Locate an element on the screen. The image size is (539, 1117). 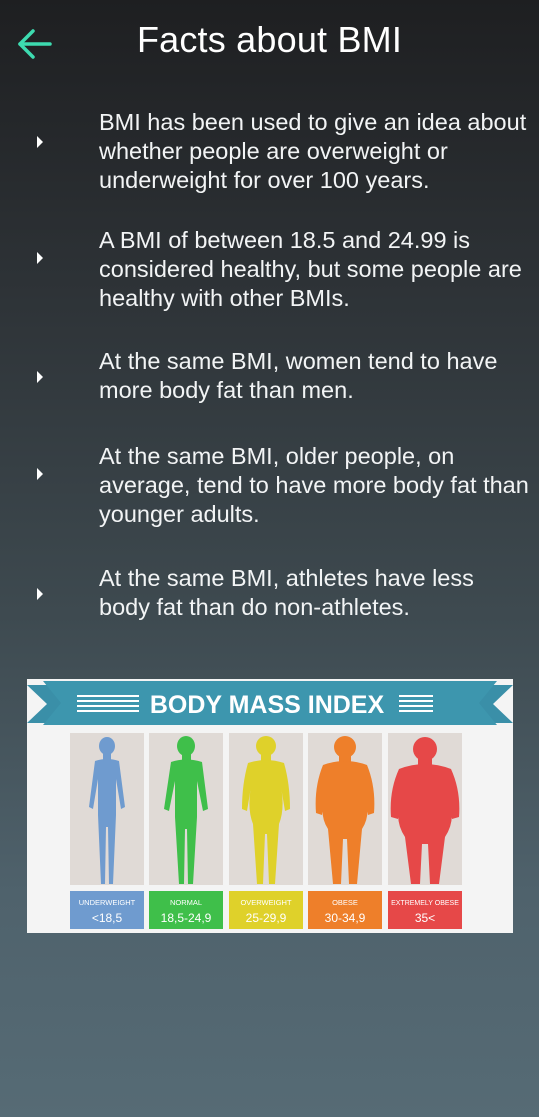
category-obese: OBESE 30-34,9 is located at coordinates (345, 910).